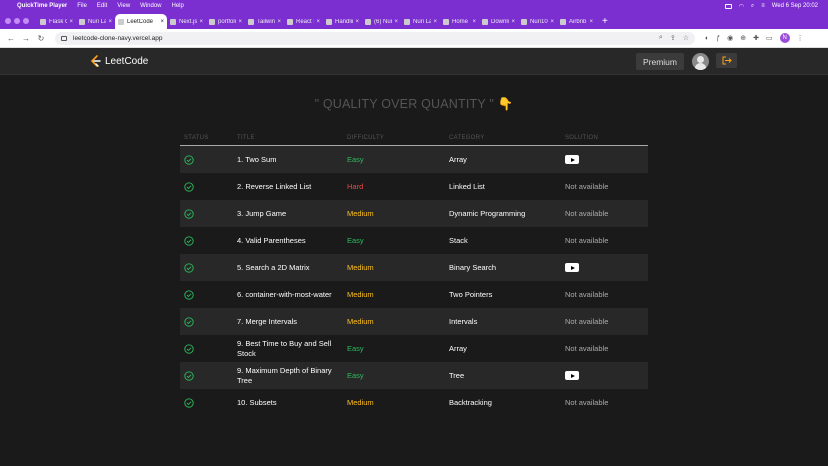 This screenshot has width=828, height=466. Describe the element at coordinates (292, 403) in the screenshot. I see `problem-title-link: 10. Subsets` at that location.